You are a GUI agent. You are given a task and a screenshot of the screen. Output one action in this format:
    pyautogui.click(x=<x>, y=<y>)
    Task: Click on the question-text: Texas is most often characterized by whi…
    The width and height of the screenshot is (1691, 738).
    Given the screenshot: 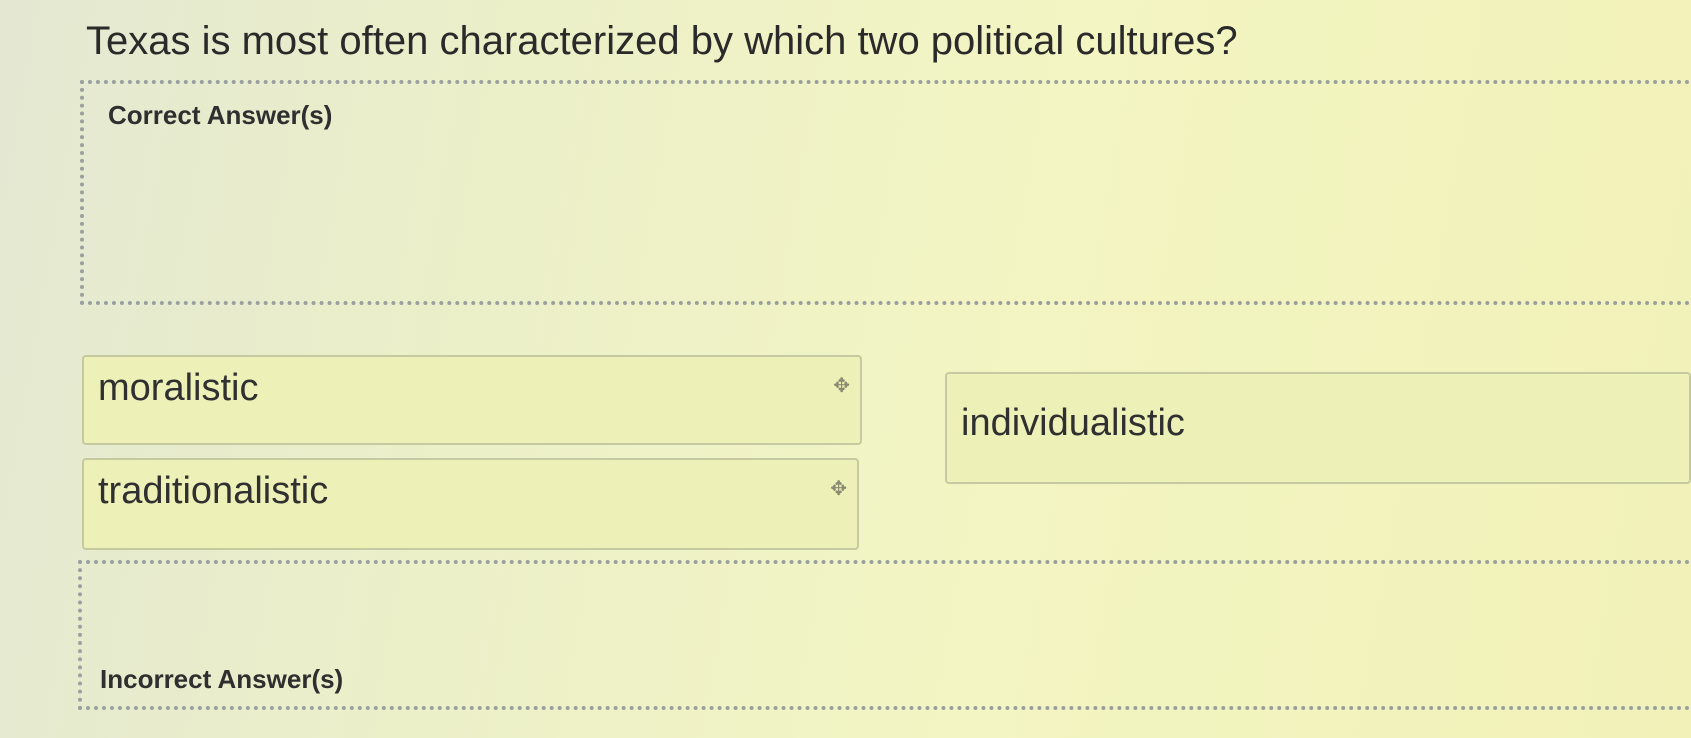 What is the action you would take?
    pyautogui.click(x=662, y=41)
    